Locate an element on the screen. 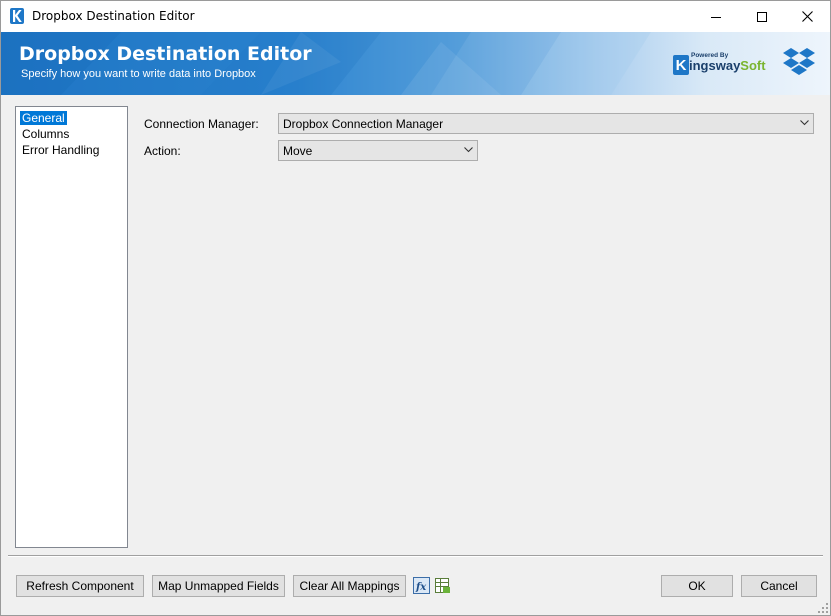 The height and width of the screenshot is (616, 831). maximize-icon is located at coordinates (762, 16).